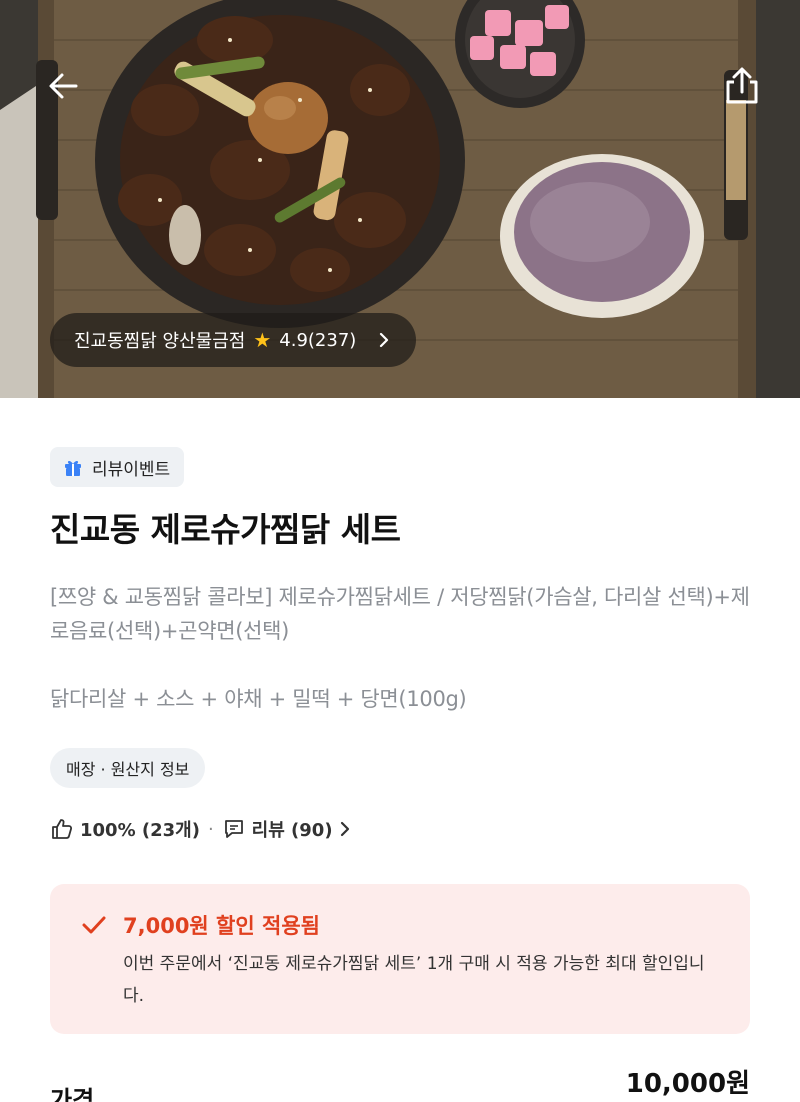 The image size is (800, 1102). I want to click on store-origin-info-button: 매장 · 원산지 정보, so click(128, 768).